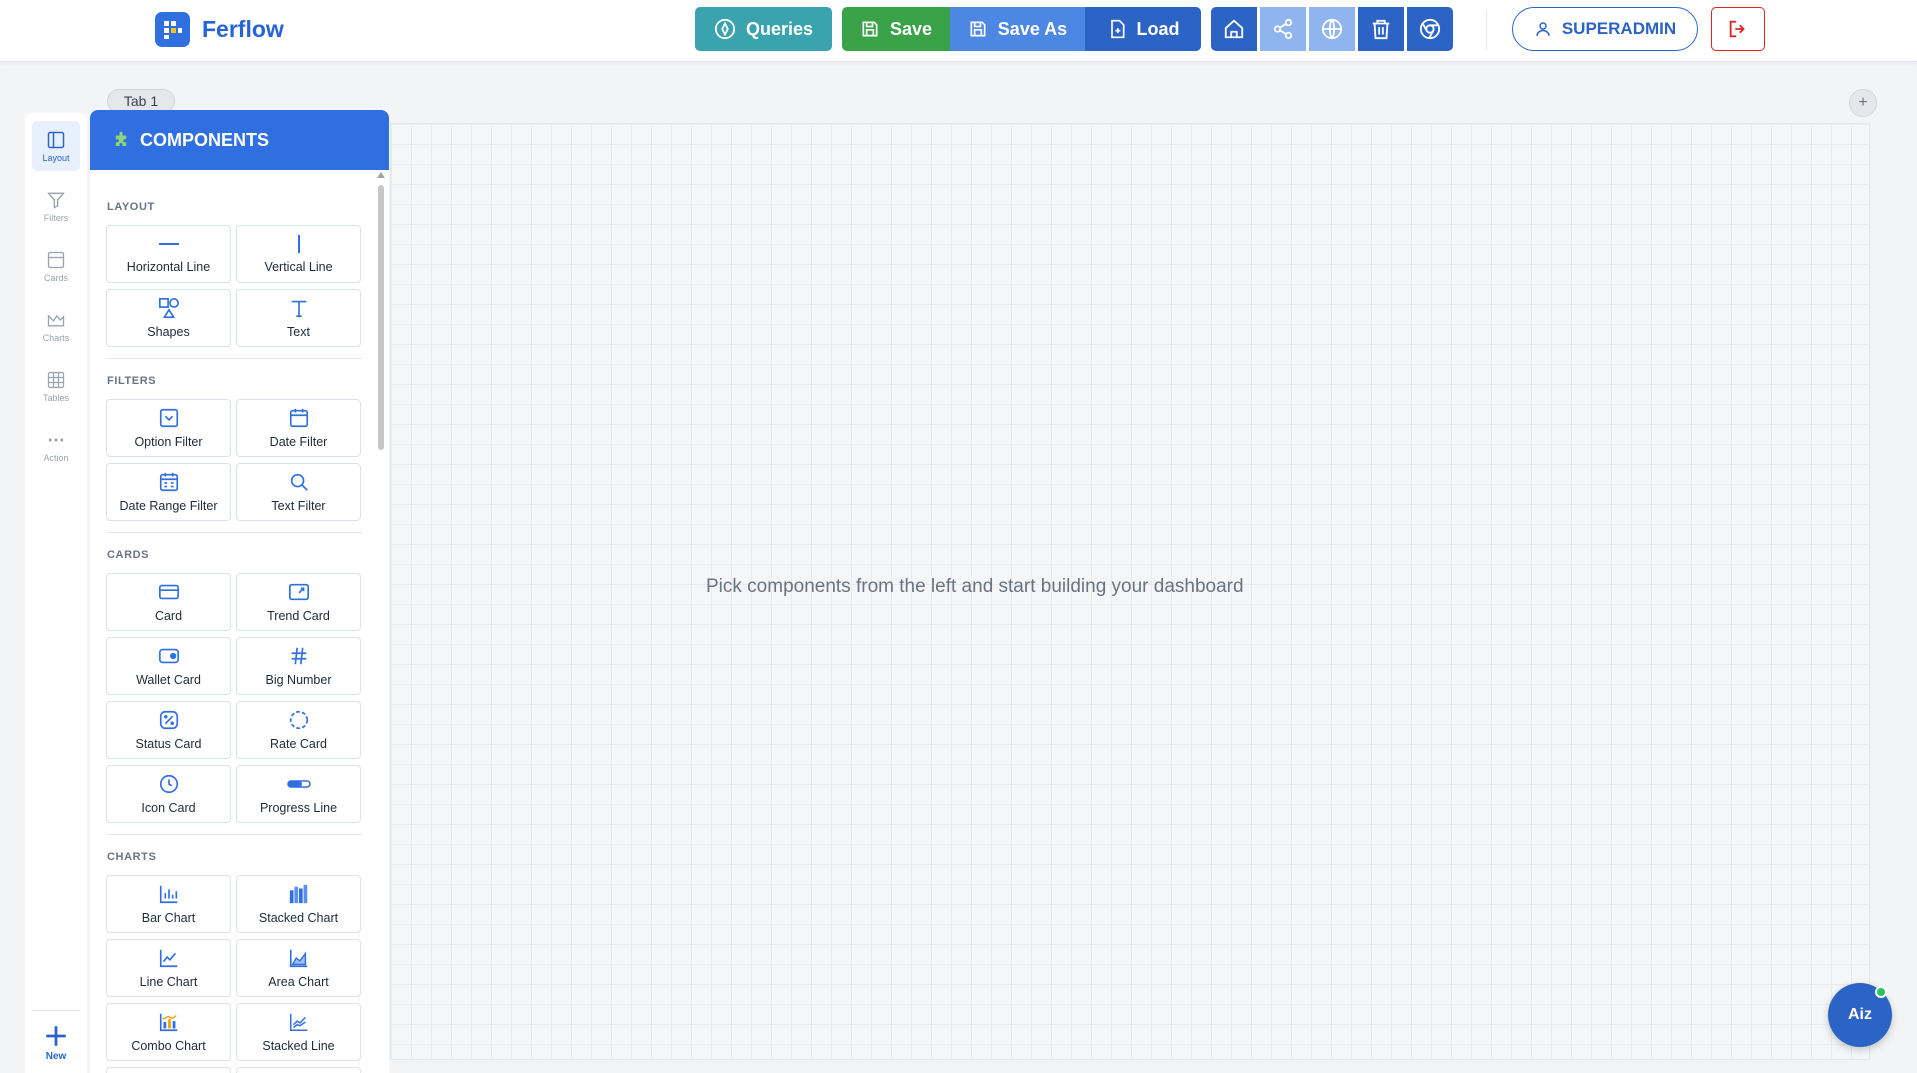 The height and width of the screenshot is (1073, 1917). I want to click on rail-item-cards: Cards, so click(56, 266).